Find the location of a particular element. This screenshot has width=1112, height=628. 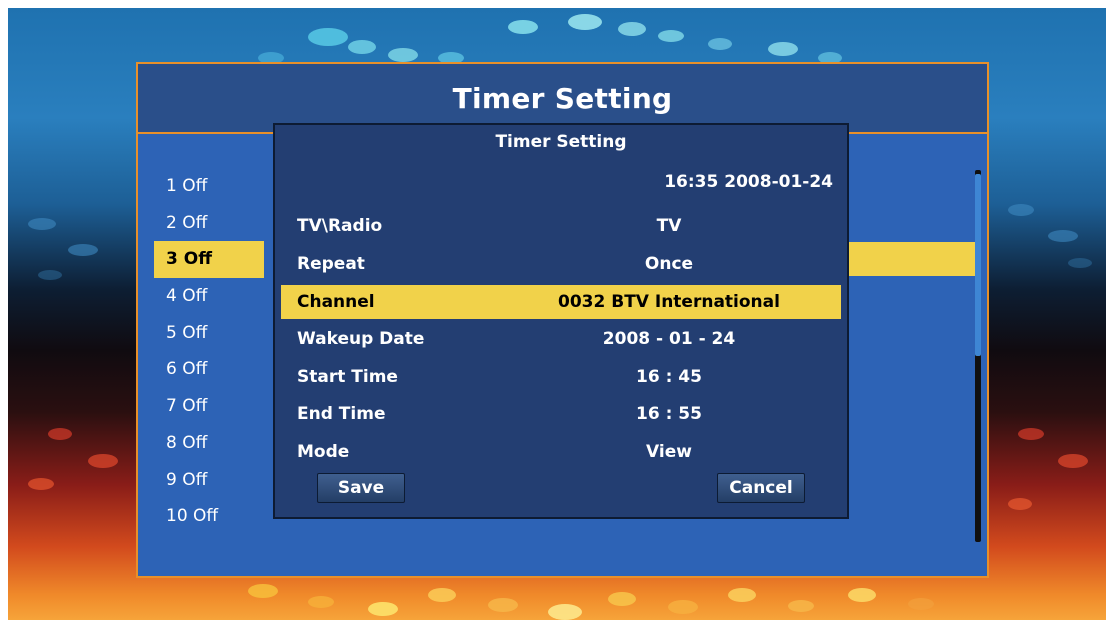

field-label: End Time is located at coordinates (341, 414).